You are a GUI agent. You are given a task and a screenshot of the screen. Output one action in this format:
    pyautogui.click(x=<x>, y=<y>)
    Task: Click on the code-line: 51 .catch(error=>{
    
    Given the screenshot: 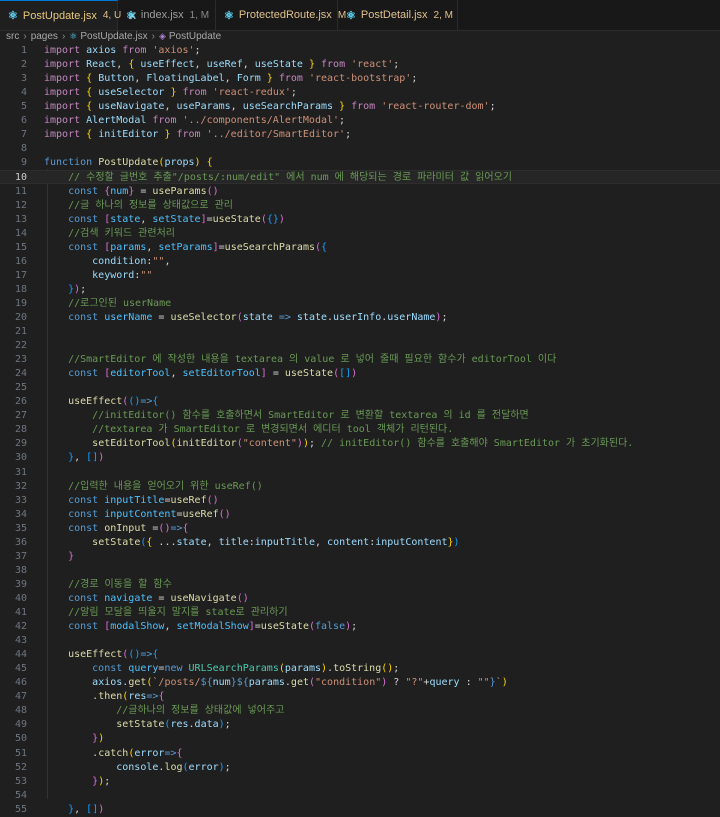 What is the action you would take?
    pyautogui.click(x=360, y=754)
    